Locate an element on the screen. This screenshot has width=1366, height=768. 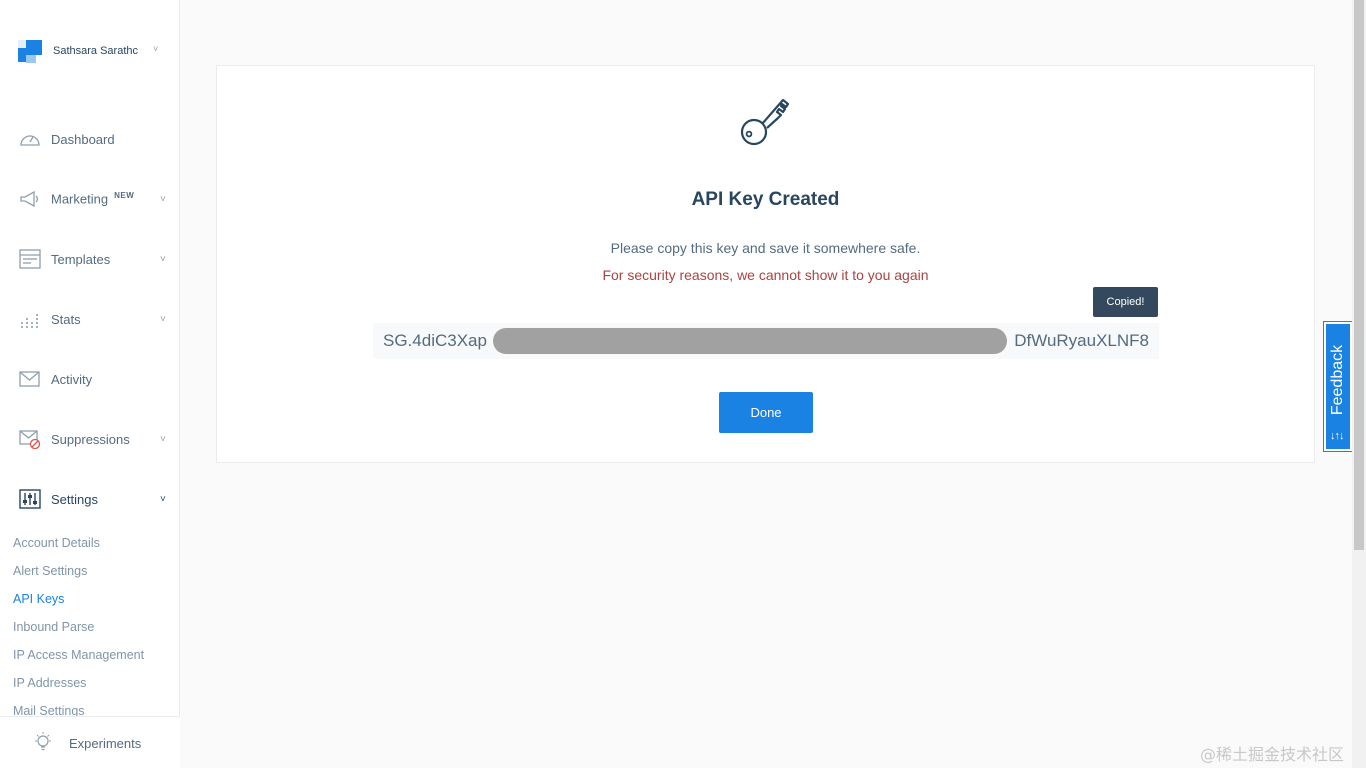
sidebar-item-suppressions: Suppressions ˅ is located at coordinates (90, 439).